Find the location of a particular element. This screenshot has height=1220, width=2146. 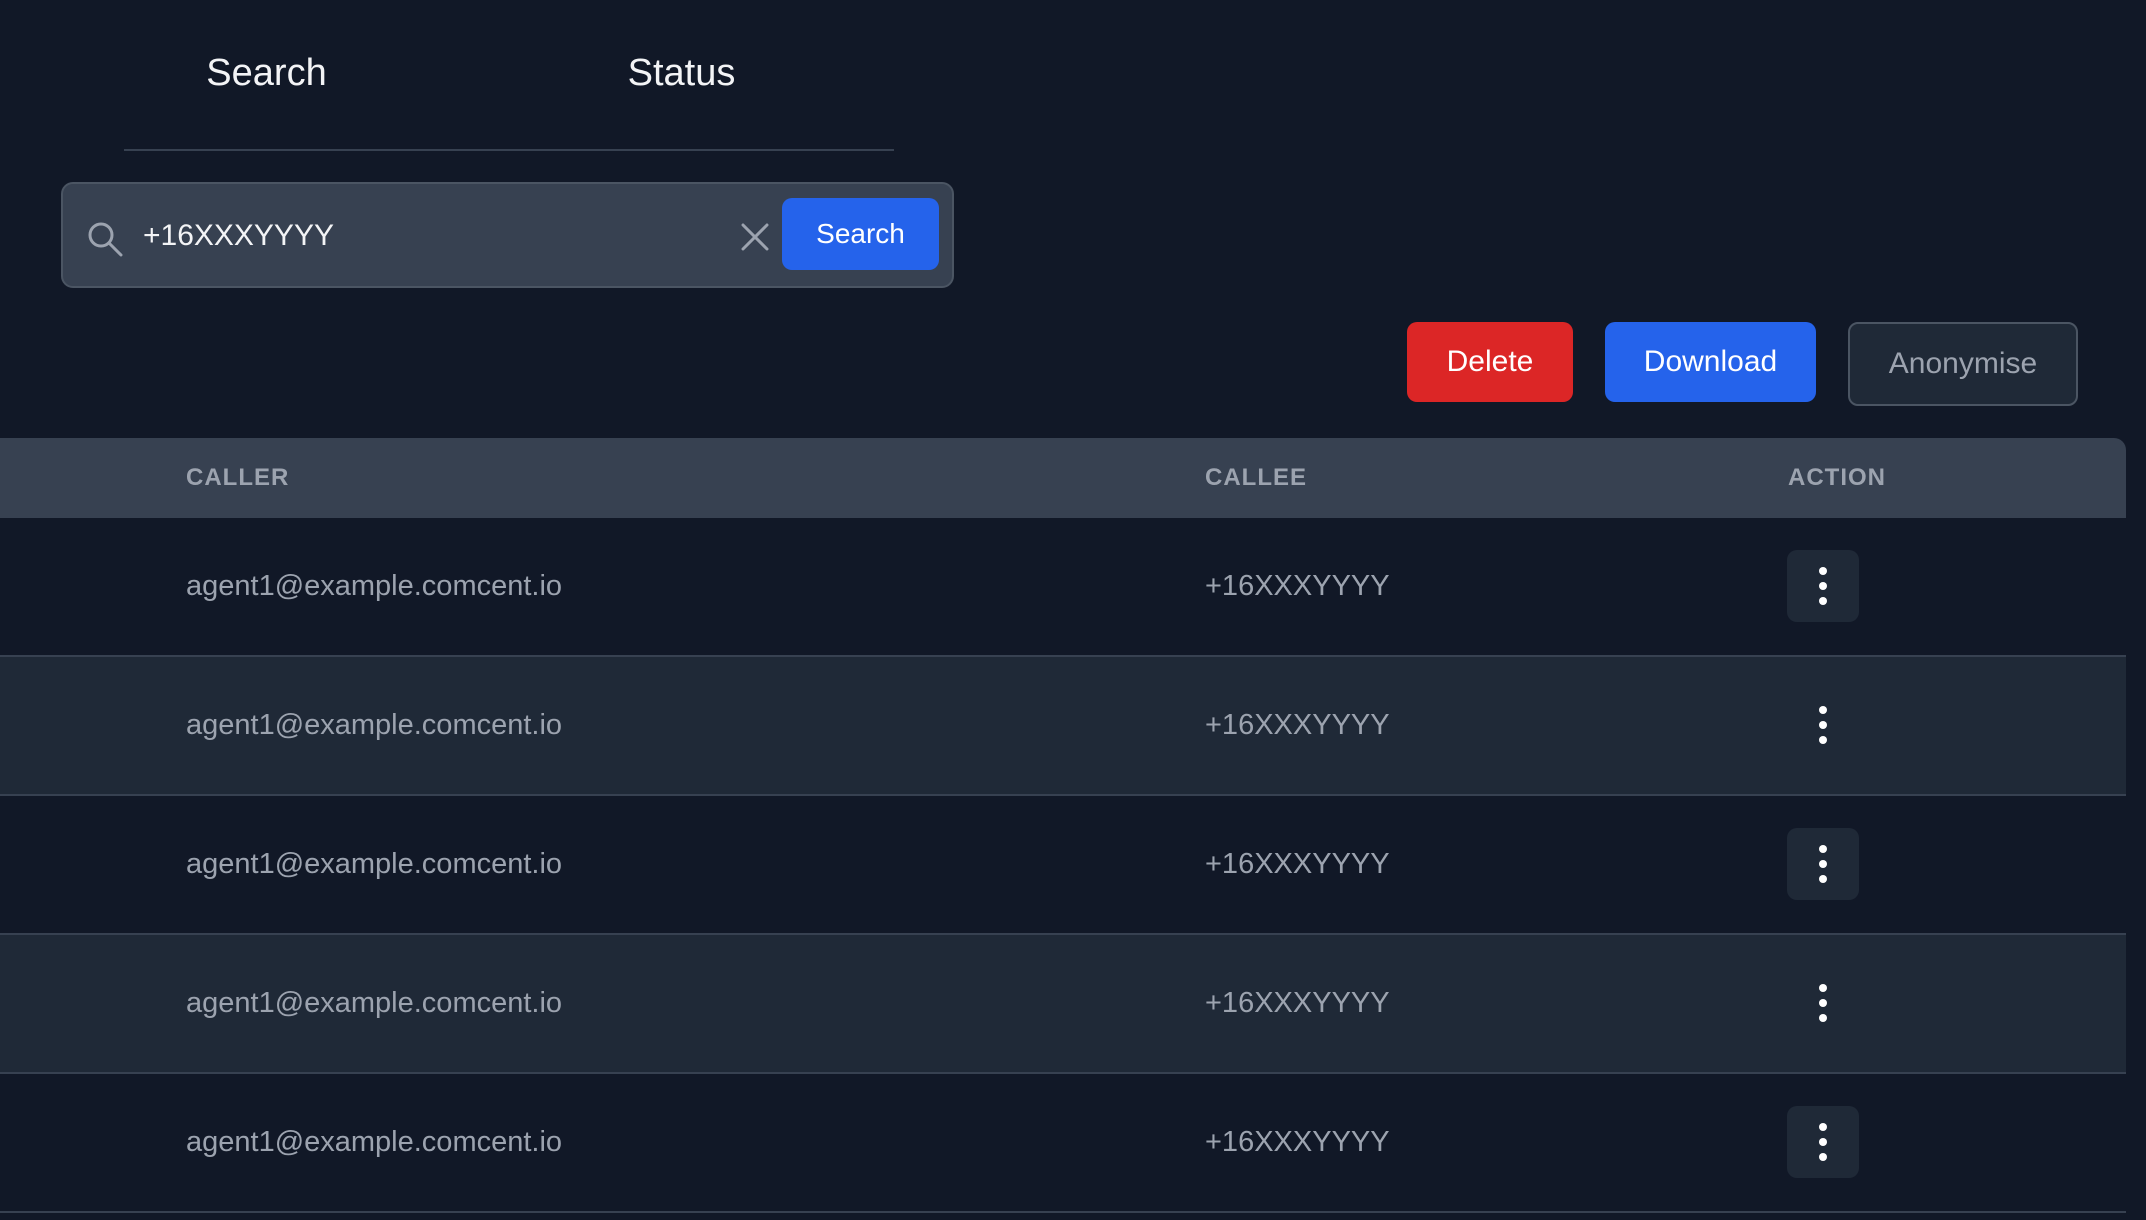

search-input is located at coordinates (453, 236).